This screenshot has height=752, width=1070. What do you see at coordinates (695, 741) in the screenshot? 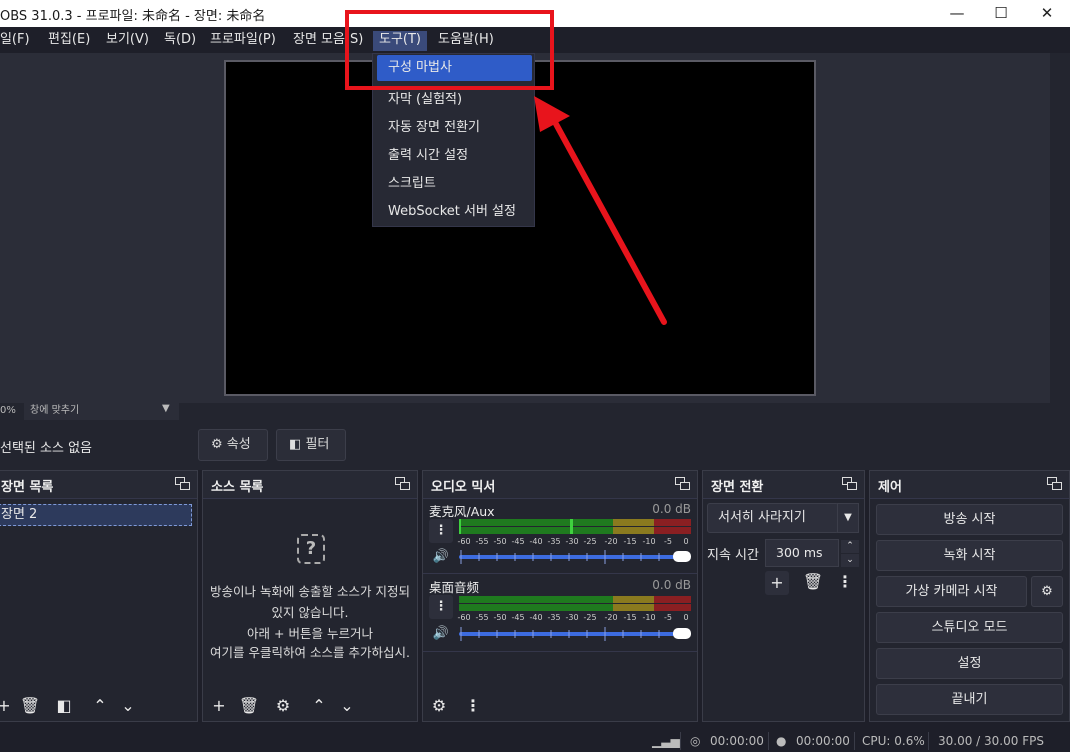
I see `stream-icon: ◎` at bounding box center [695, 741].